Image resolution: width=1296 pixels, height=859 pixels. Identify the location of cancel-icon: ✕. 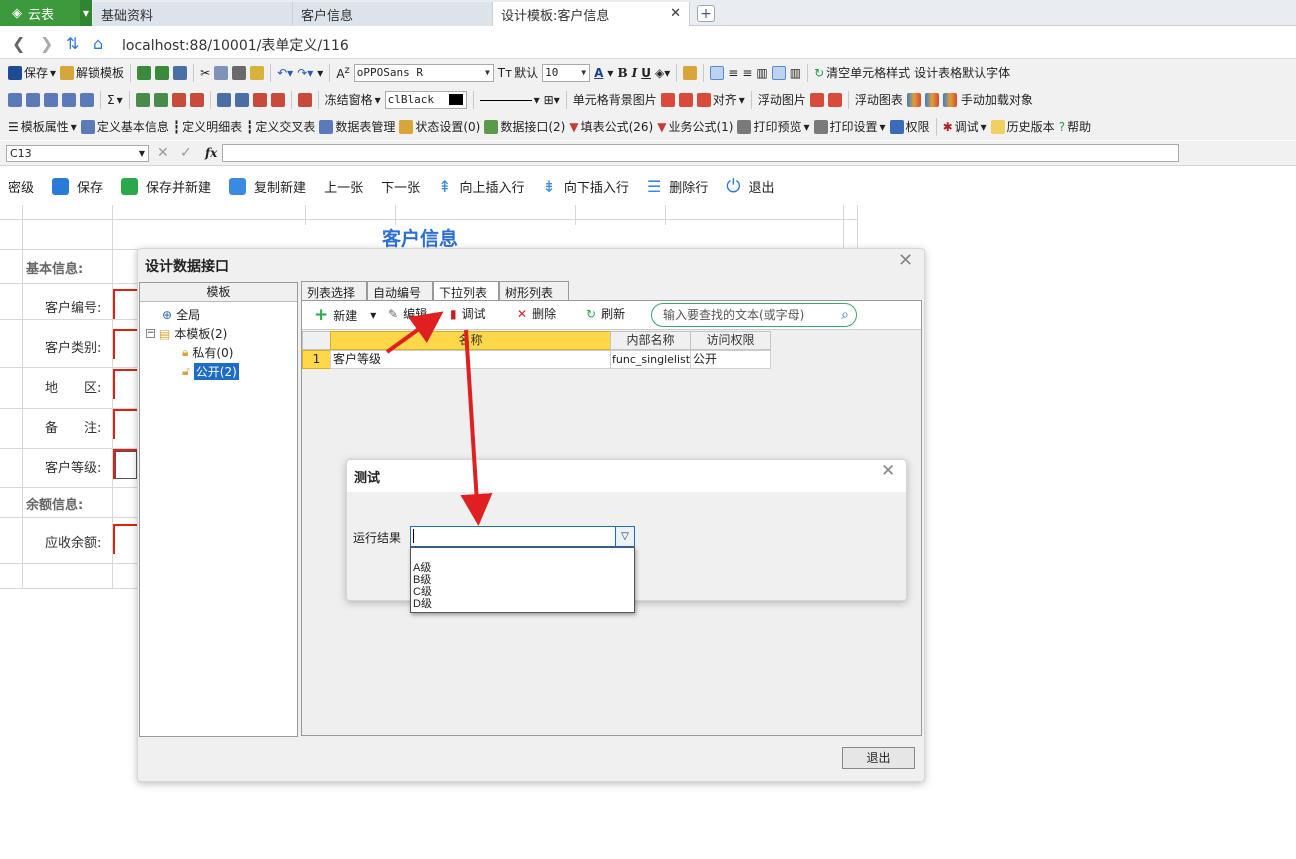
(163, 153).